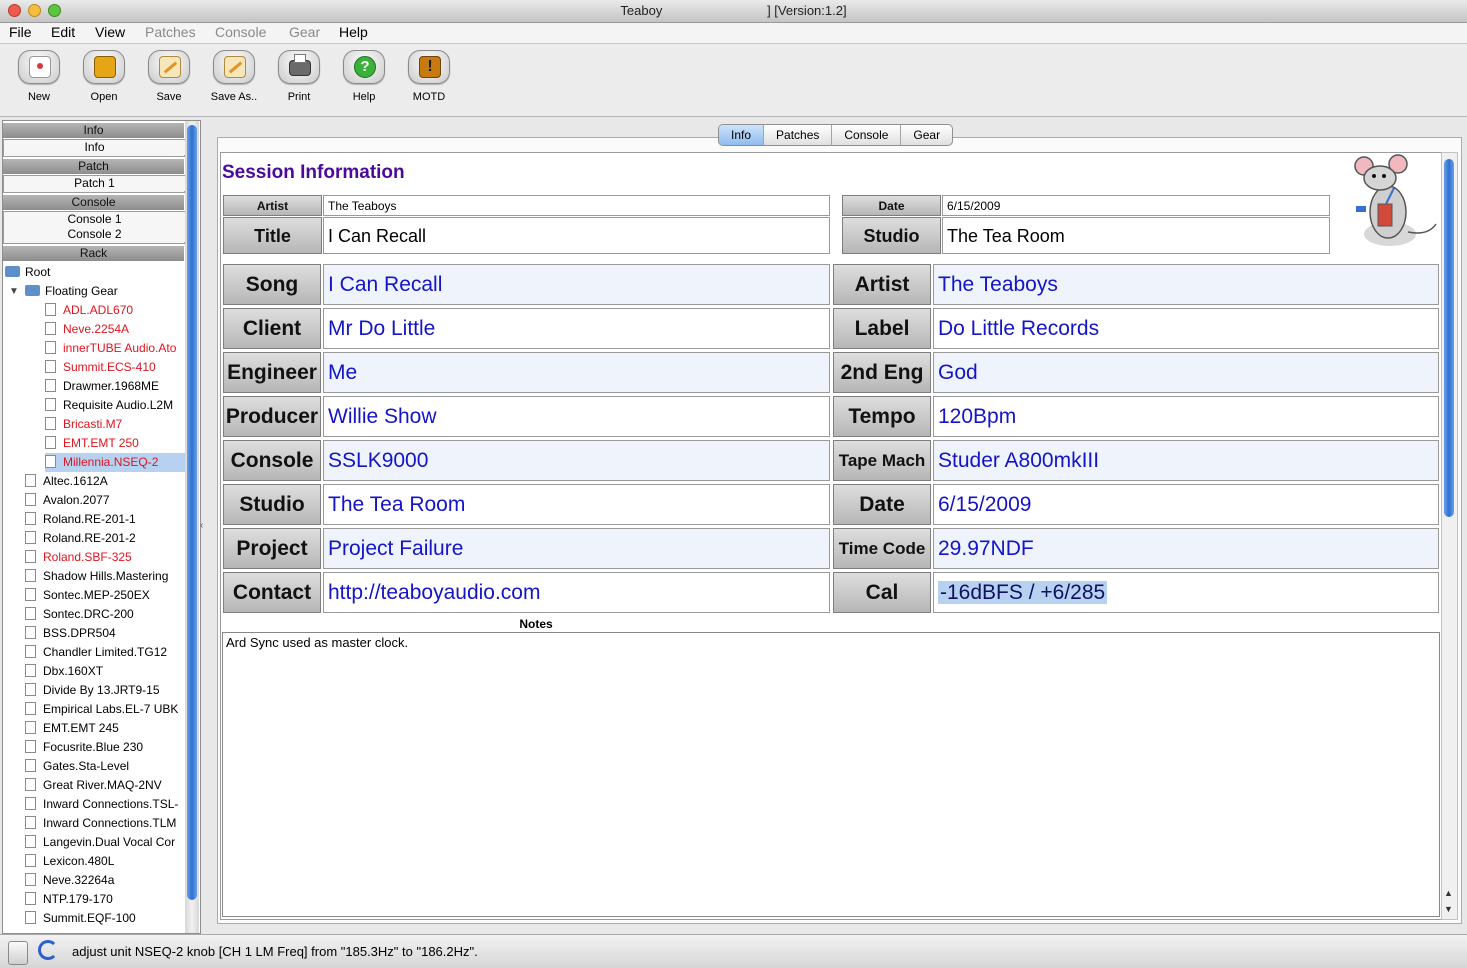 The image size is (1467, 968). What do you see at coordinates (70, 633) in the screenshot?
I see `tree-item: BSS.DPR504` at bounding box center [70, 633].